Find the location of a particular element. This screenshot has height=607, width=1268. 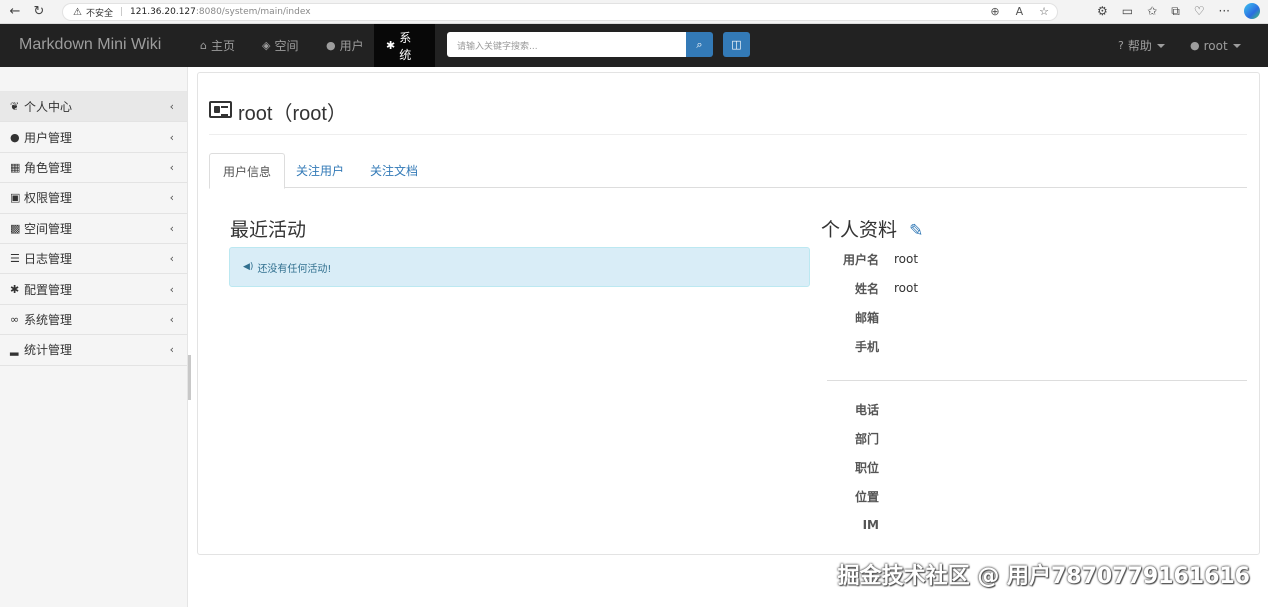

nav-space: ◈ 空间 is located at coordinates (280, 45).